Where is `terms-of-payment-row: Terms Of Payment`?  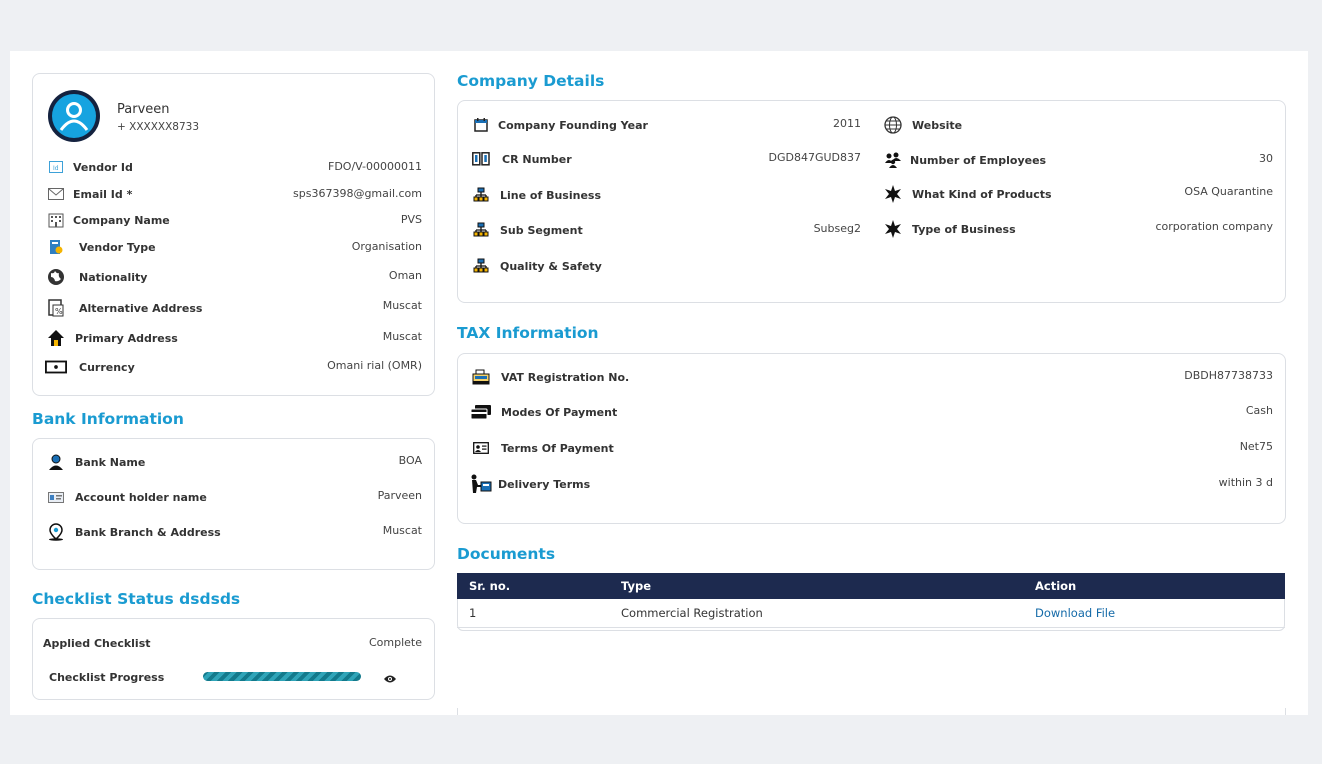 terms-of-payment-row: Terms Of Payment is located at coordinates (542, 448).